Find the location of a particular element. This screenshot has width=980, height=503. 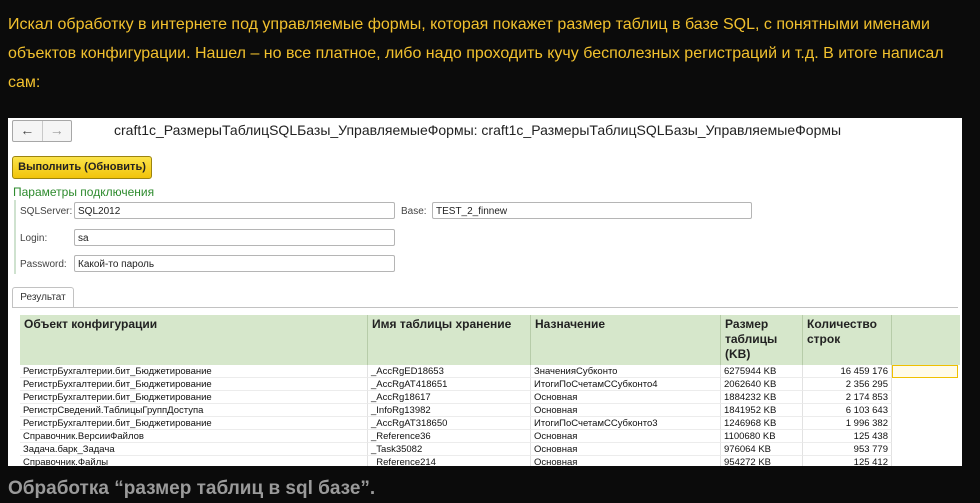

cell-rows: 16 459 176 is located at coordinates (847, 371).